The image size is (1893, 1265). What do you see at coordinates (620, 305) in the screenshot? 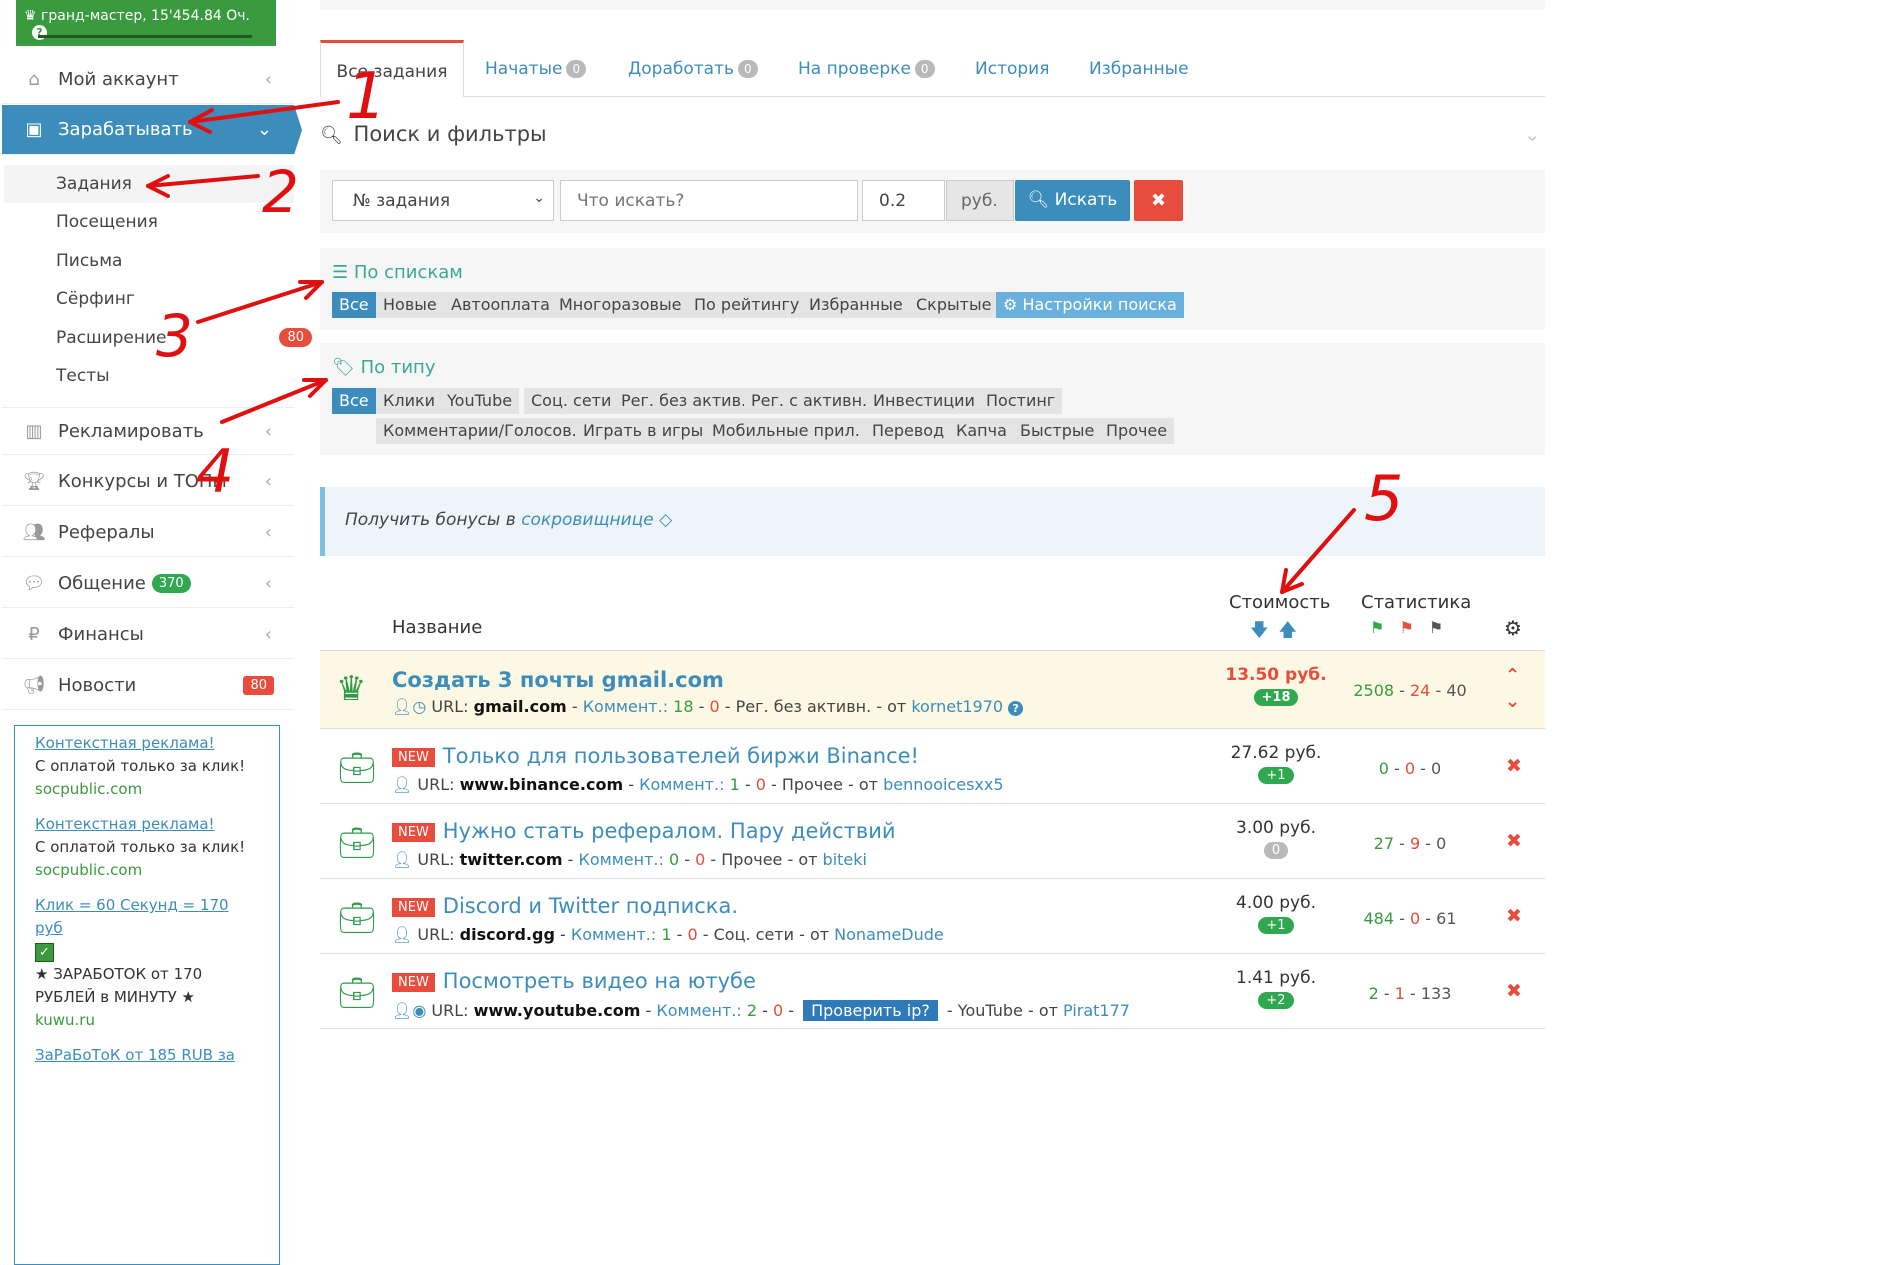
I see `list-chip-reusable: Многоразовые` at bounding box center [620, 305].